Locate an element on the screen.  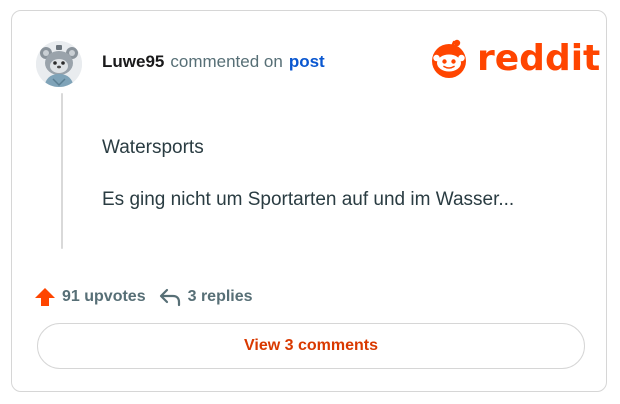
reply-arrow-icon is located at coordinates (170, 297).